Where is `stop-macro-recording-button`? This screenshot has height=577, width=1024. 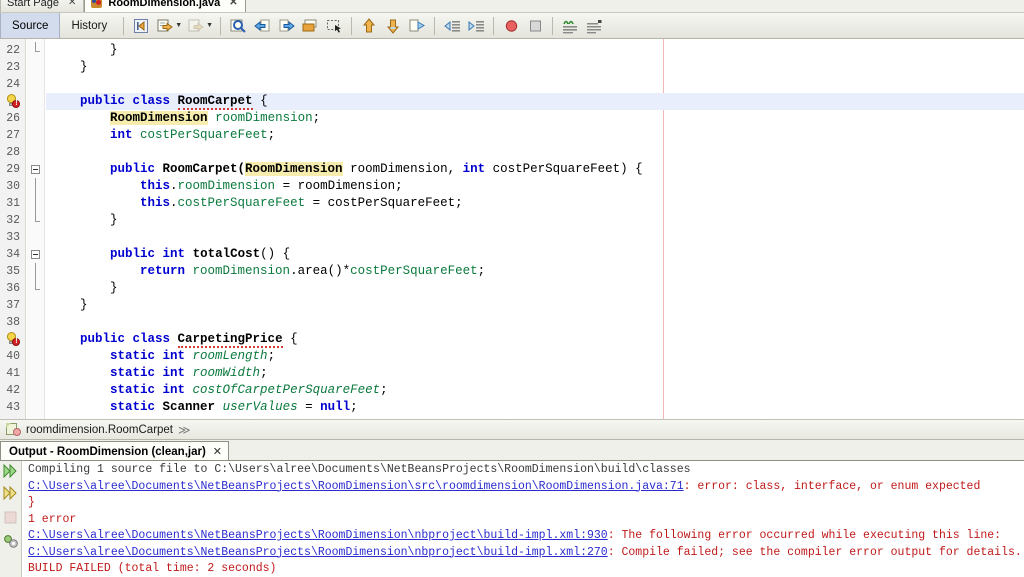
stop-macro-recording-button is located at coordinates (535, 26).